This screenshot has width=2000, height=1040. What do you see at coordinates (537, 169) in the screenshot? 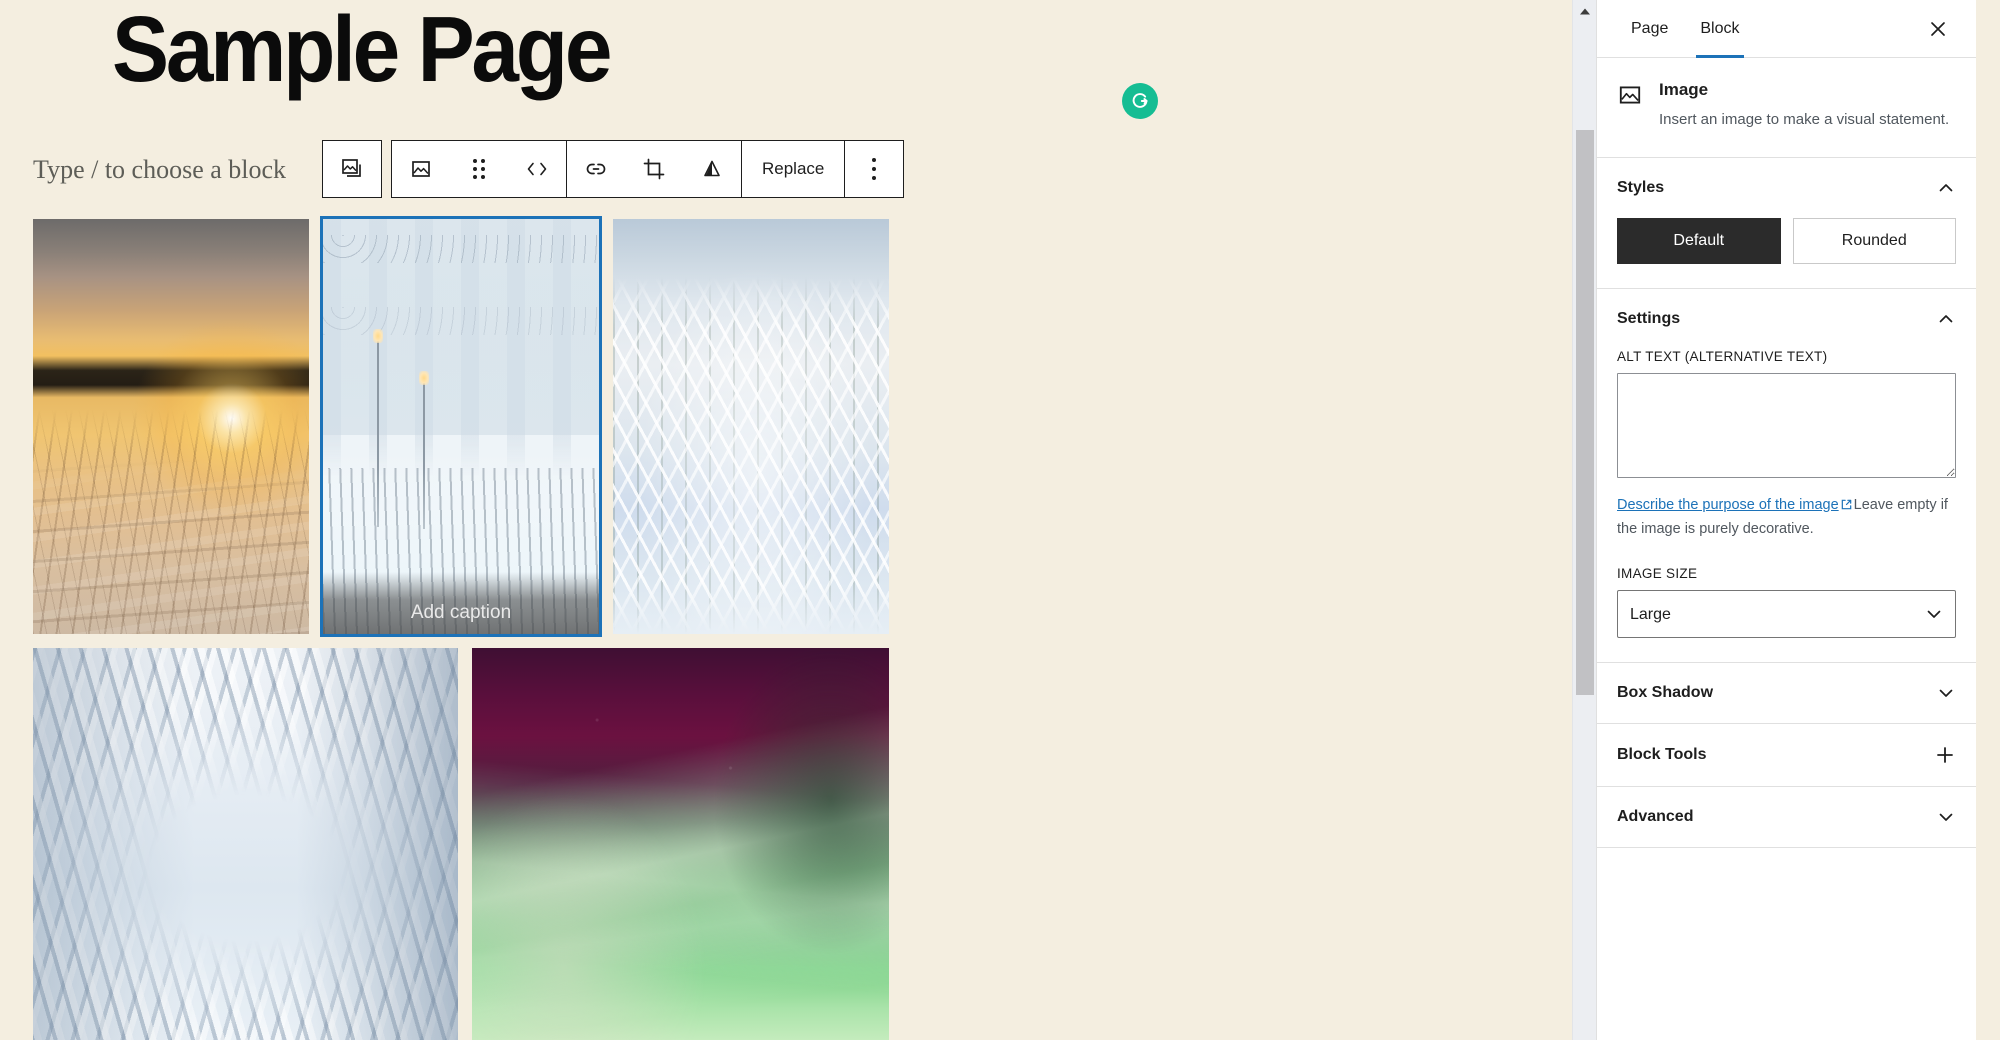
I see `move-arrows-icon` at bounding box center [537, 169].